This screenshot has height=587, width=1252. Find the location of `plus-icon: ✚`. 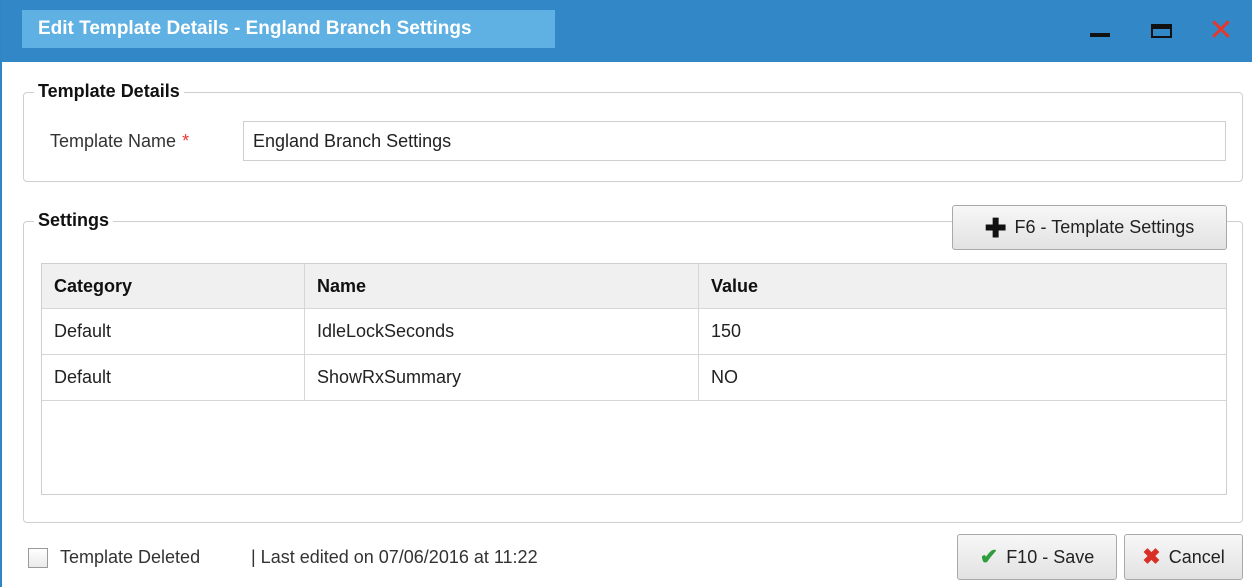

plus-icon: ✚ is located at coordinates (995, 227).